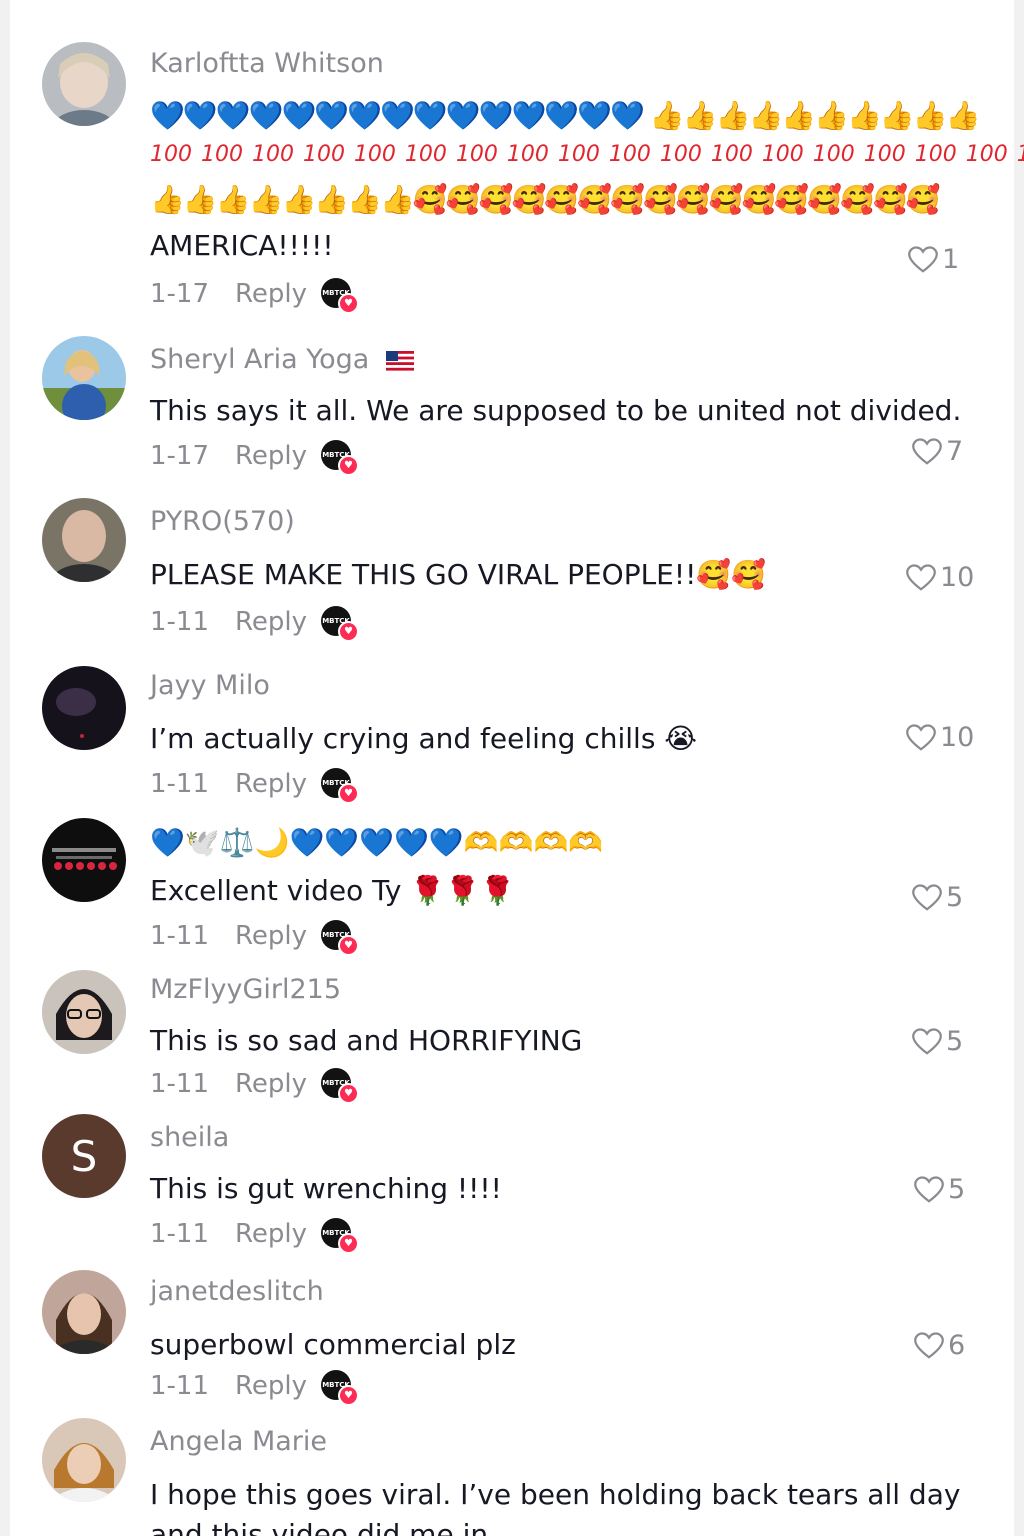  Describe the element at coordinates (242, 245) in the screenshot. I see `comment-text: AMERICA!!!!!` at that location.